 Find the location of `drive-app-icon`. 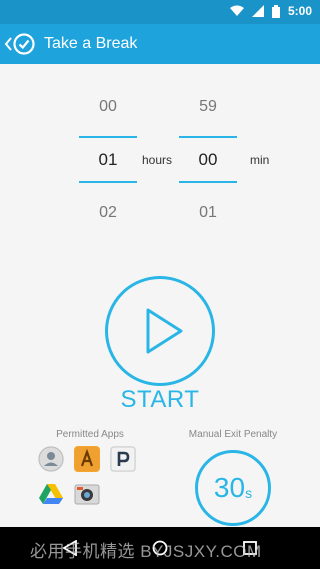

drive-app-icon is located at coordinates (51, 494).